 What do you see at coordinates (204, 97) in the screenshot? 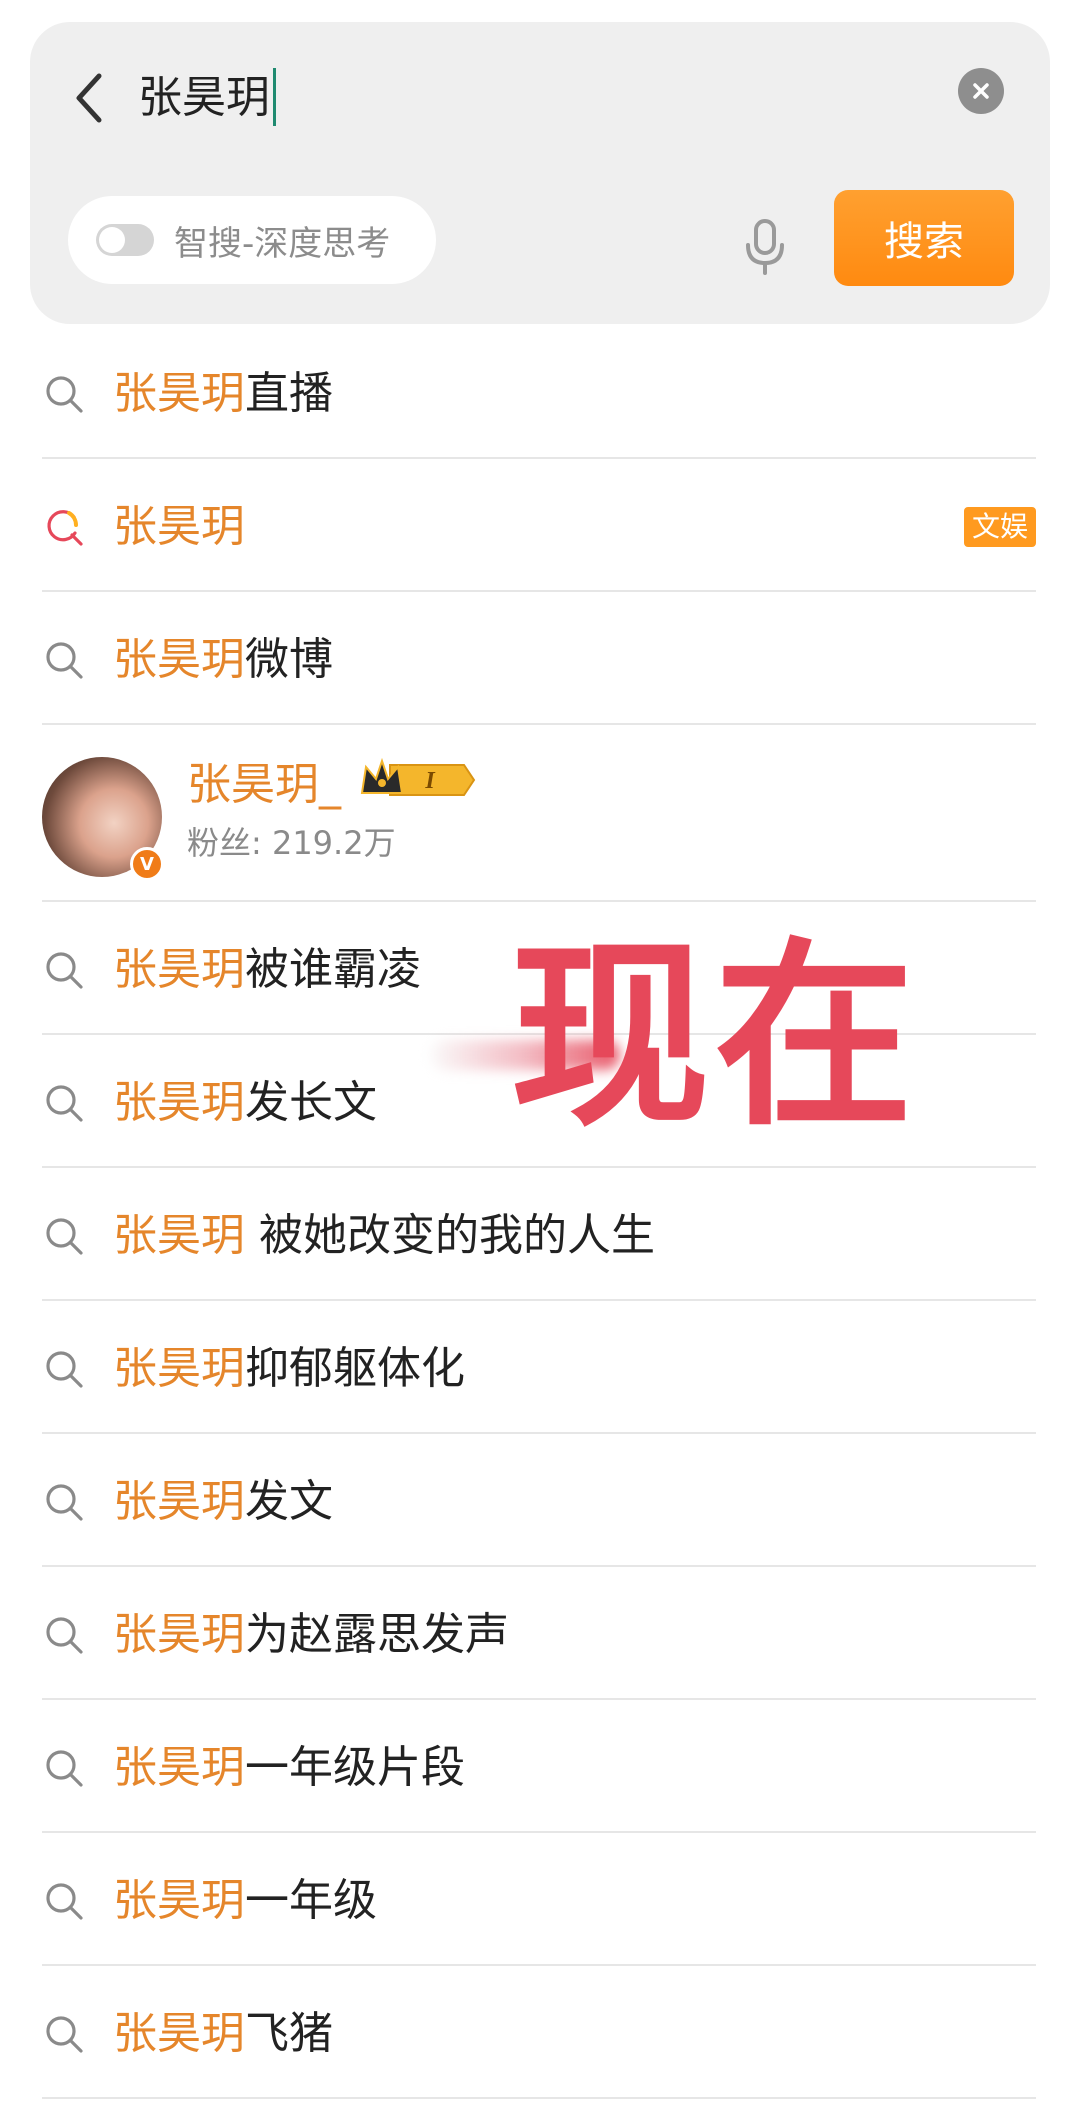
I see `search-query-text: 张昊玥` at bounding box center [204, 97].